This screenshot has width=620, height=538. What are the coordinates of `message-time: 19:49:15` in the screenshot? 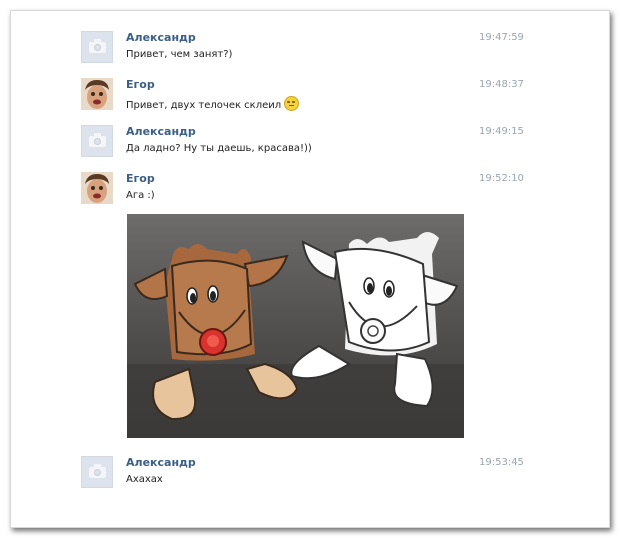 It's located at (501, 131).